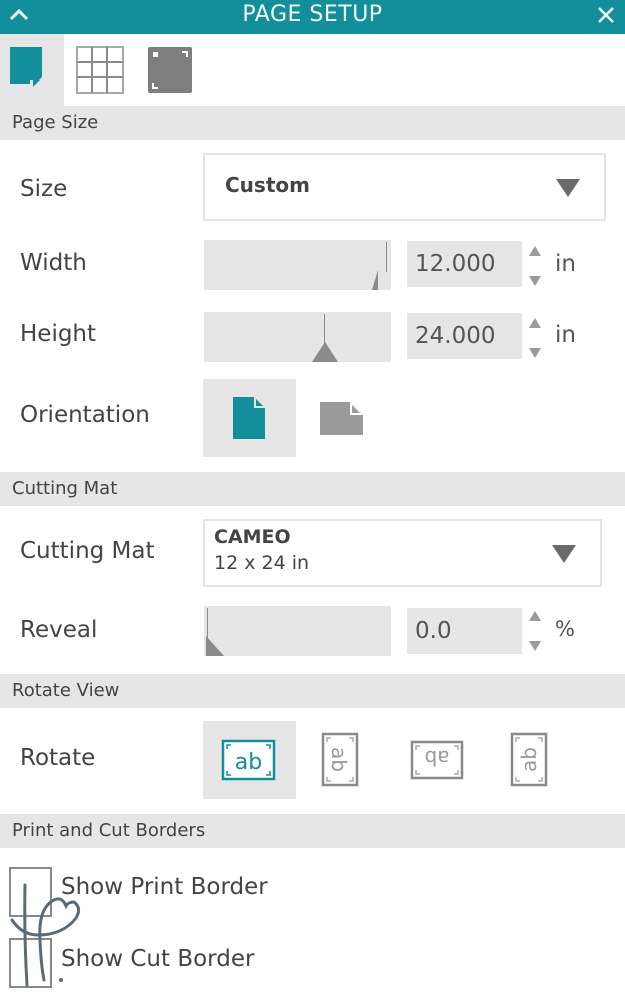 This screenshot has width=625, height=1000. I want to click on close-button, so click(606, 15).